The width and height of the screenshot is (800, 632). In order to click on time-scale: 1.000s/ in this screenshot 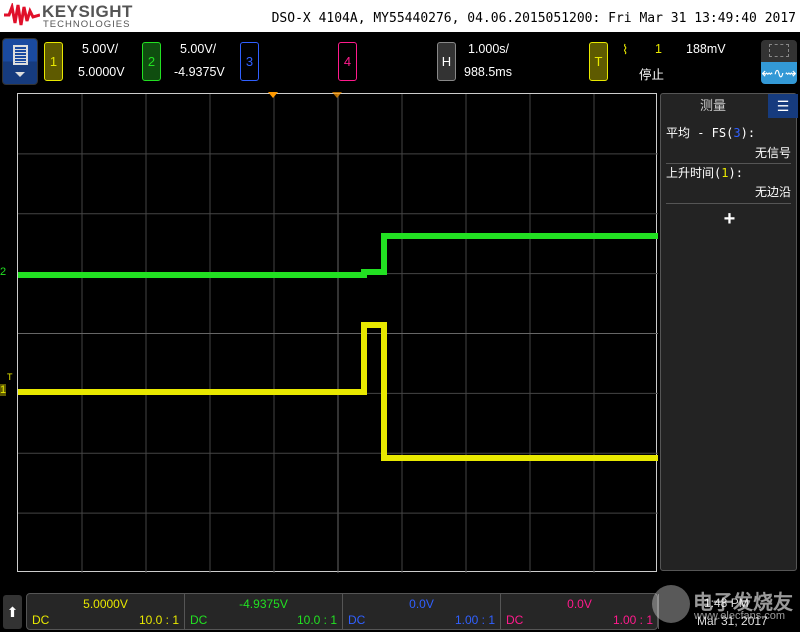, I will do `click(489, 49)`.